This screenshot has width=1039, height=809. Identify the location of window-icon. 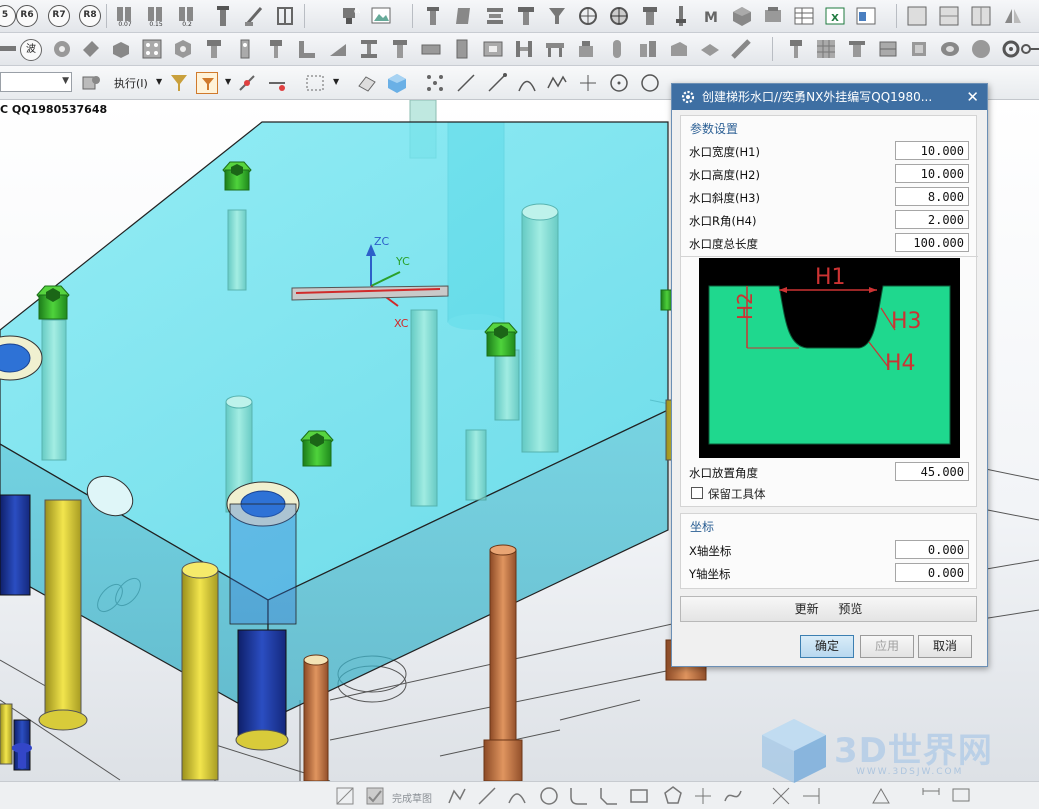
(866, 16).